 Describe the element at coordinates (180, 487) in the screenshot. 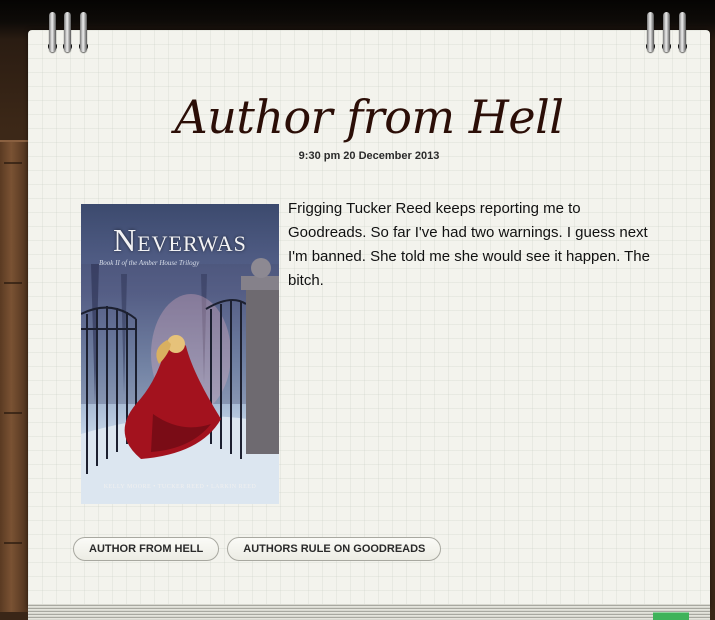

I see `cover-authors: KELLY MOORE • TUCKER REED • LARKIN REED` at that location.